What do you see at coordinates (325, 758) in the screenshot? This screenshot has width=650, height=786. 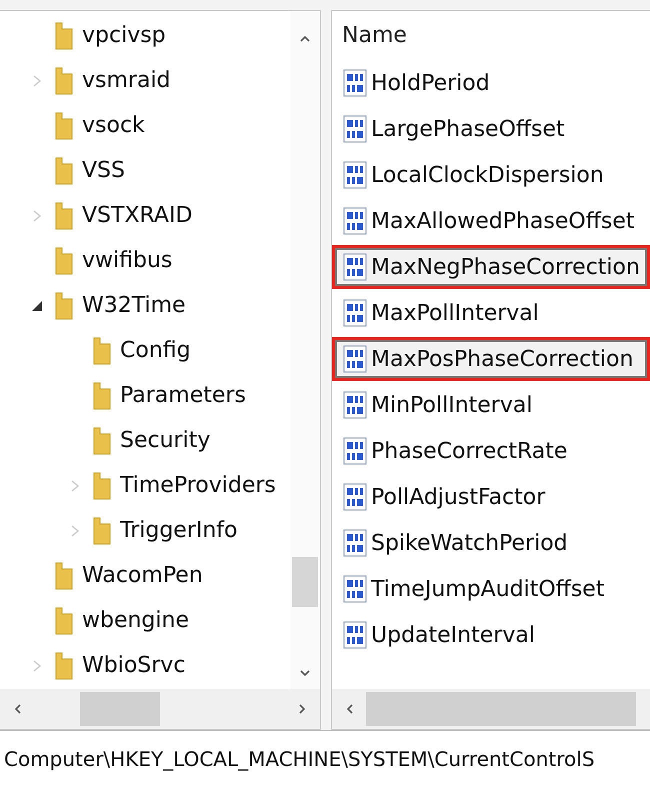 I see `status-bar: Computer\HKEY_LOCAL_MACHINE\SYSTEM\CurrentControlS` at bounding box center [325, 758].